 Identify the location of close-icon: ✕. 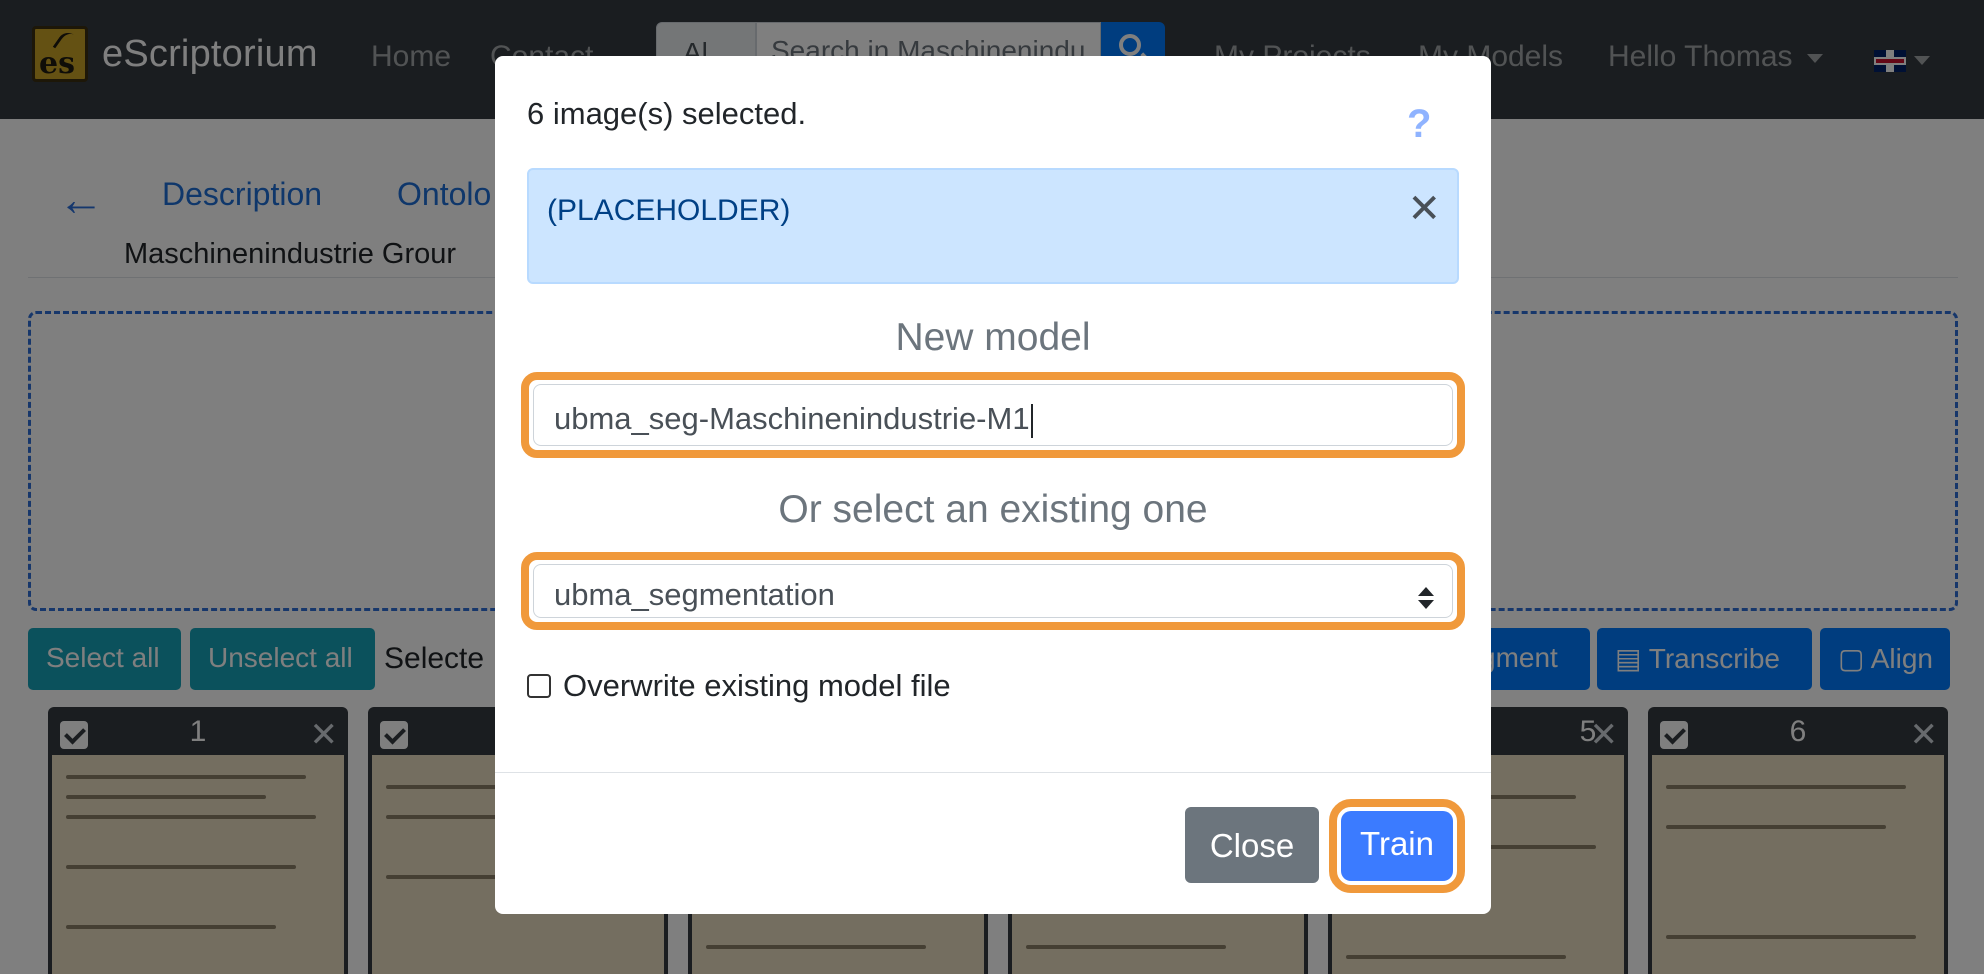
(1424, 209).